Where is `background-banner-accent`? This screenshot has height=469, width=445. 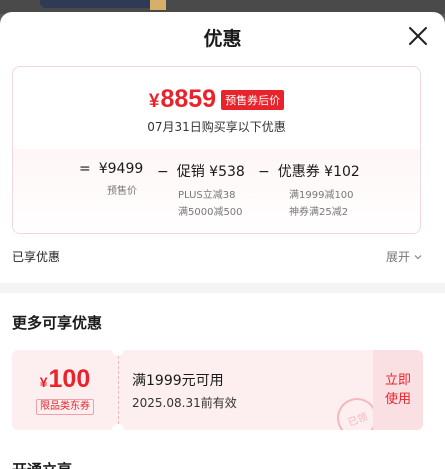
background-banner-accent is located at coordinates (158, 5).